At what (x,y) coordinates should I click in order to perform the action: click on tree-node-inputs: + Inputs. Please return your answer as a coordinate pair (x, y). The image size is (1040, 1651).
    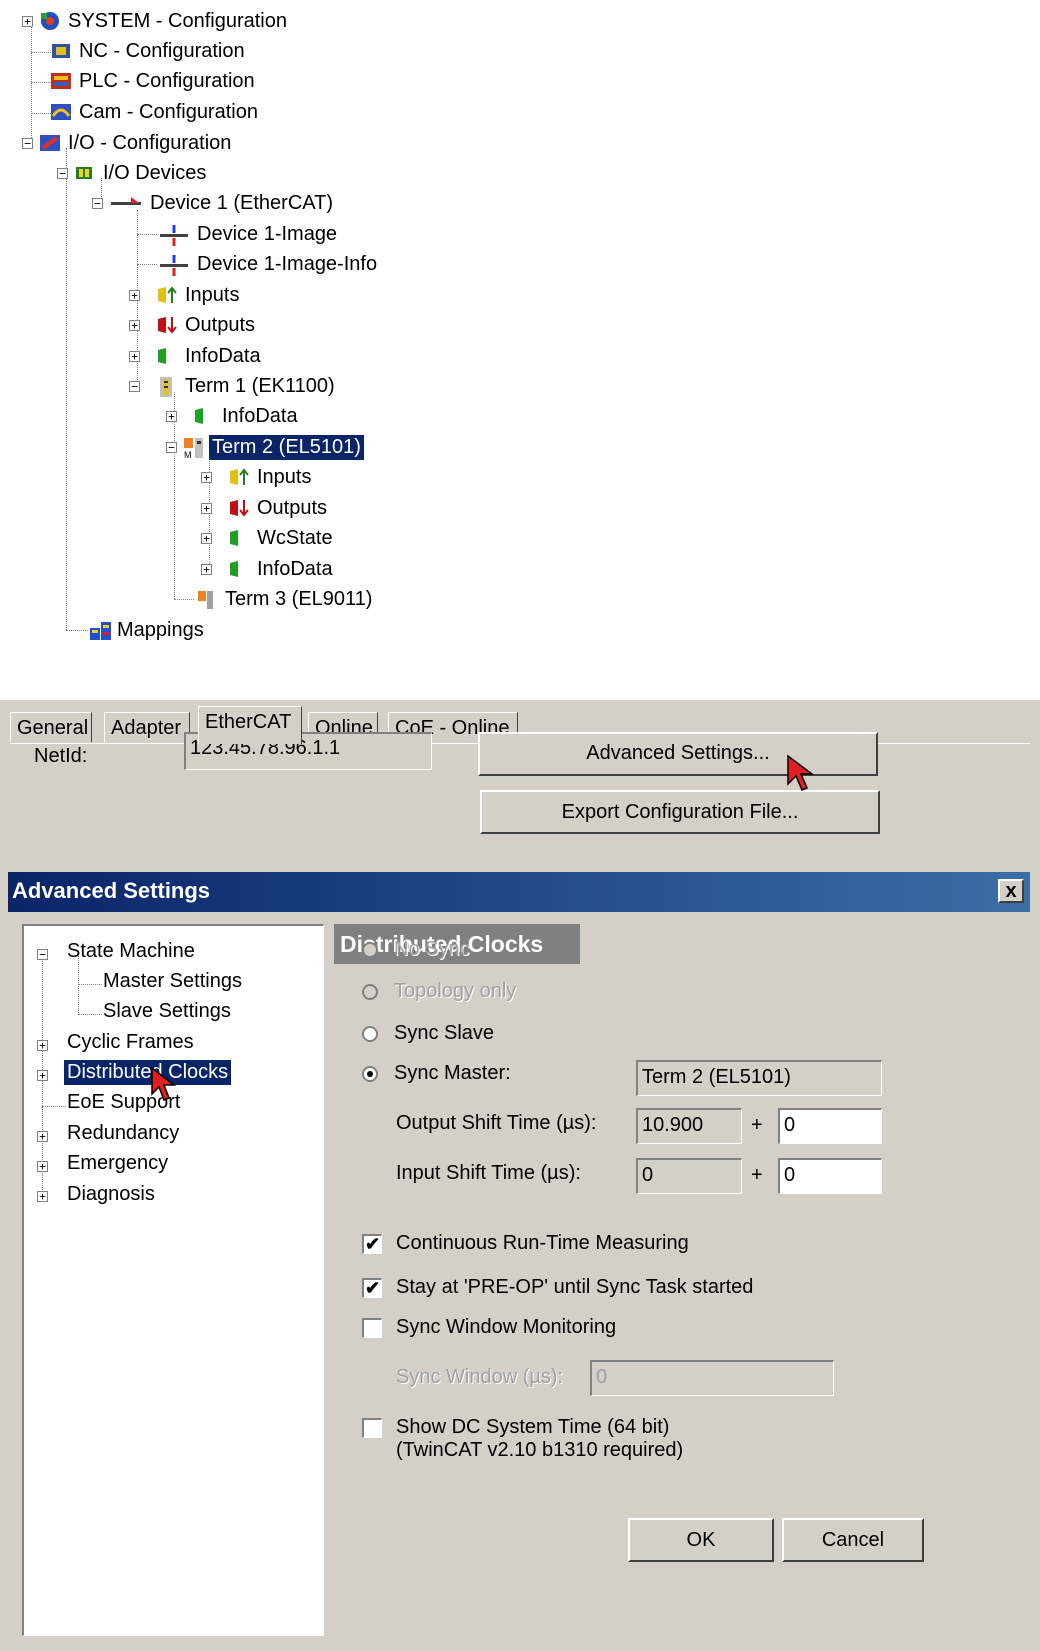
    Looking at the image, I should click on (185, 295).